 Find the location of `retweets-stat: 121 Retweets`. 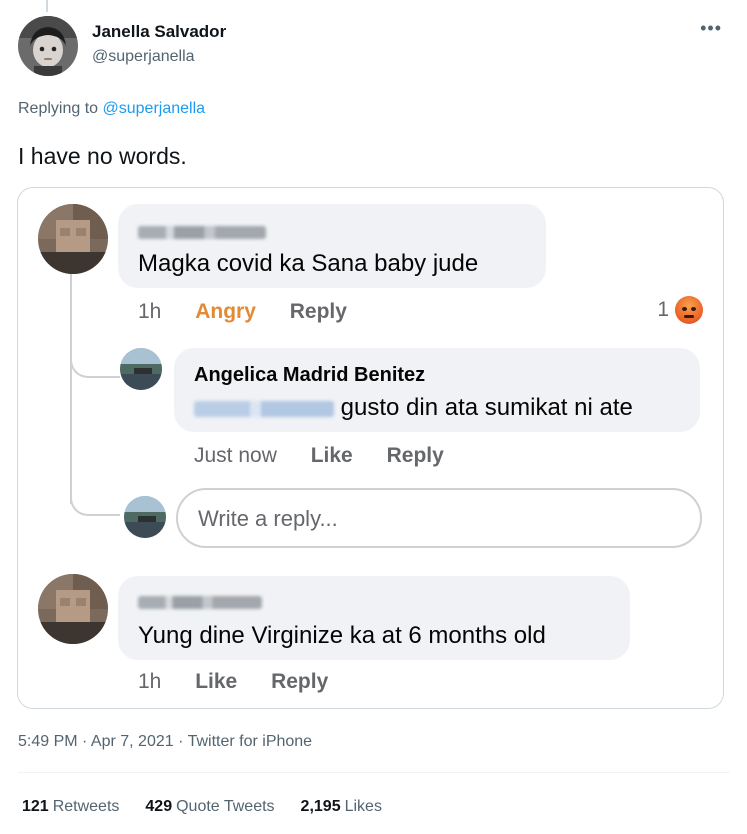

retweets-stat: 121 Retweets is located at coordinates (70, 807).